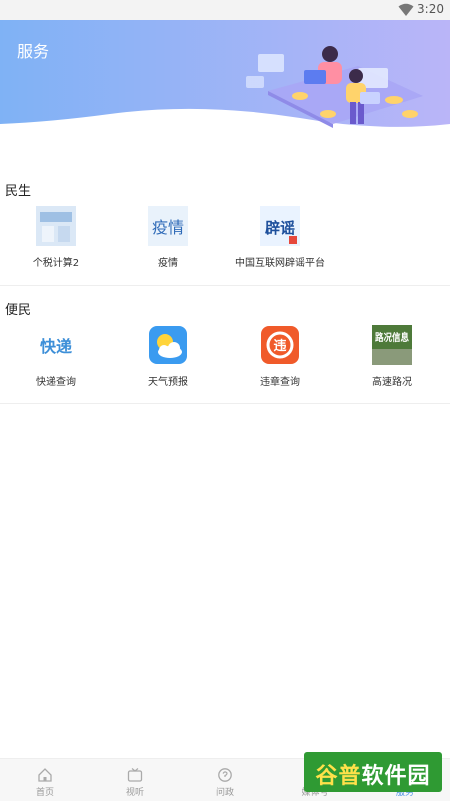  What do you see at coordinates (338, 776) in the screenshot?
I see `watermark-text-a: 谷普` at bounding box center [338, 776].